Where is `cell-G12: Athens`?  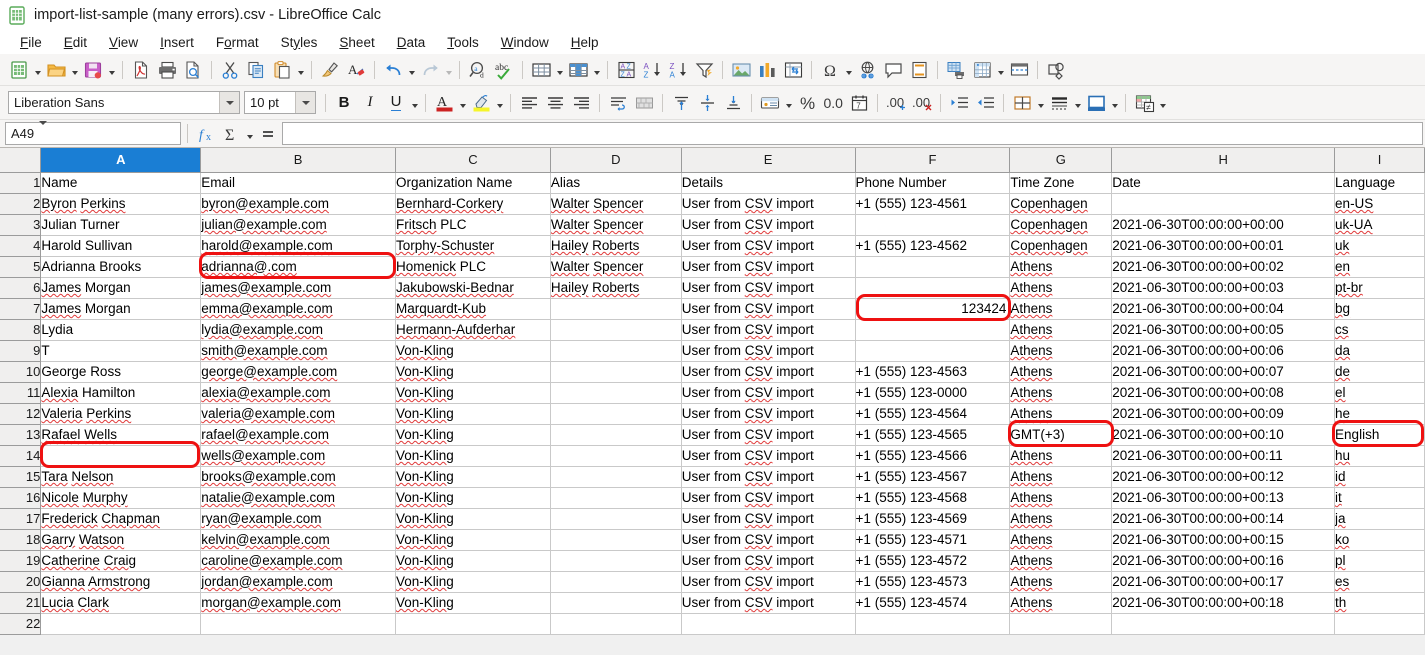 cell-G12: Athens is located at coordinates (1061, 414).